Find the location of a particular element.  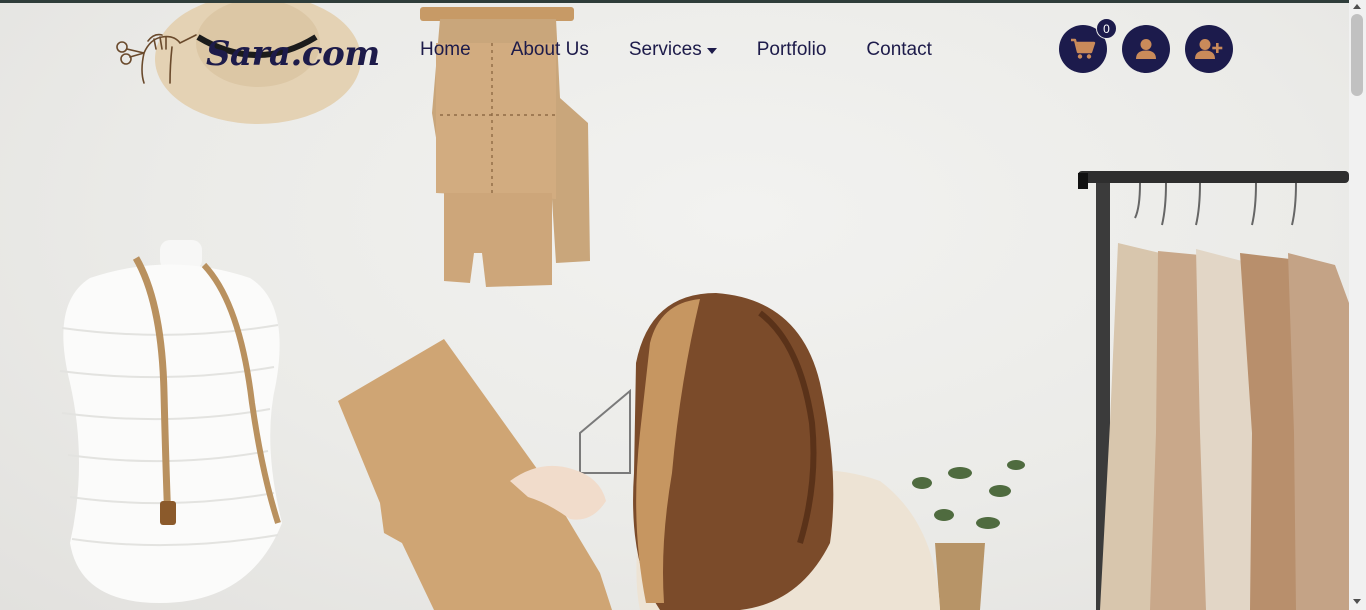

brand-name: Sara.com is located at coordinates (293, 54).